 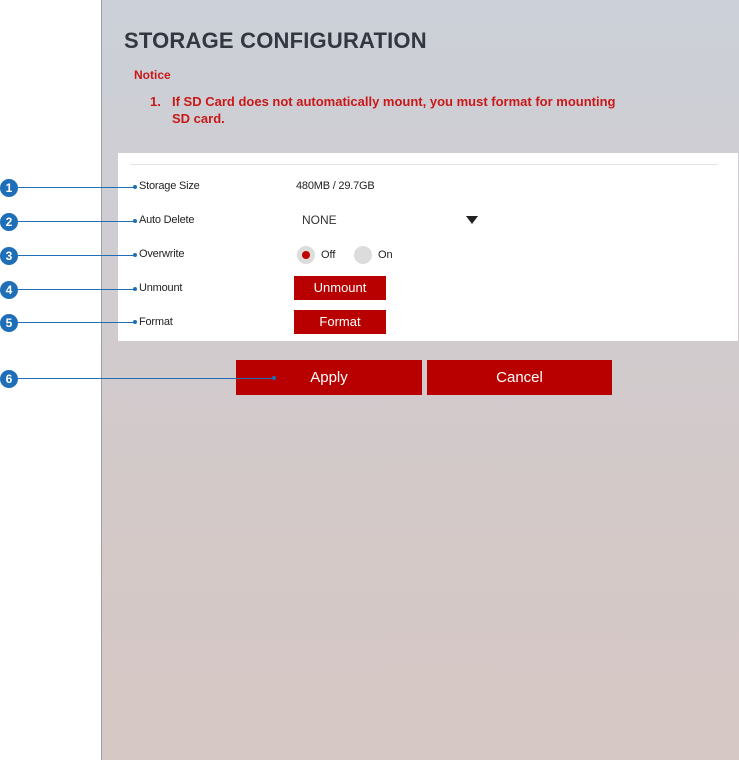 What do you see at coordinates (135, 221) in the screenshot?
I see `callout-2-dot` at bounding box center [135, 221].